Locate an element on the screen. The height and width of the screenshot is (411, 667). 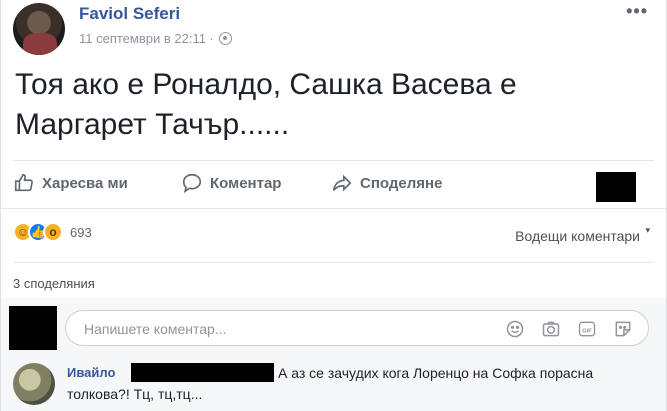
wow-icon: o is located at coordinates (53, 232).